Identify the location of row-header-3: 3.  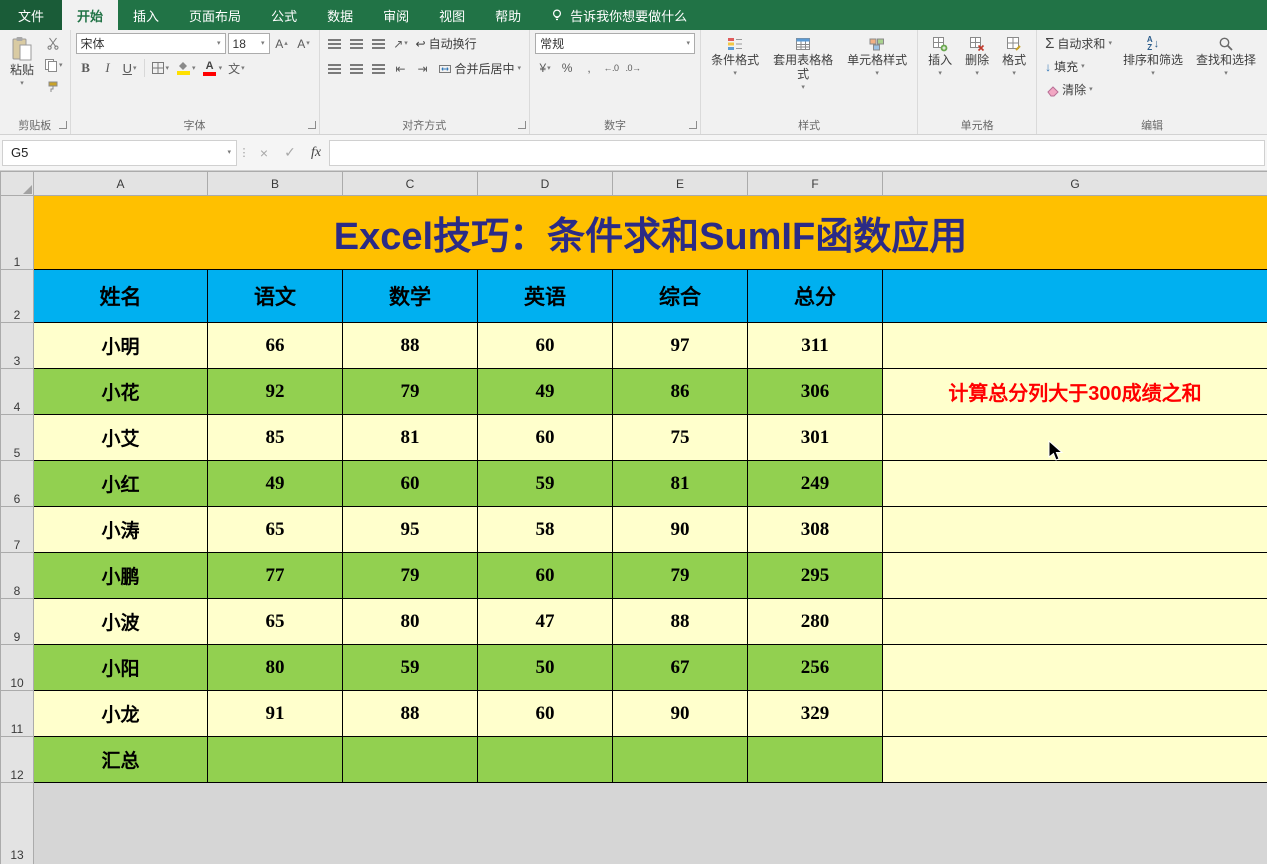
(17, 345).